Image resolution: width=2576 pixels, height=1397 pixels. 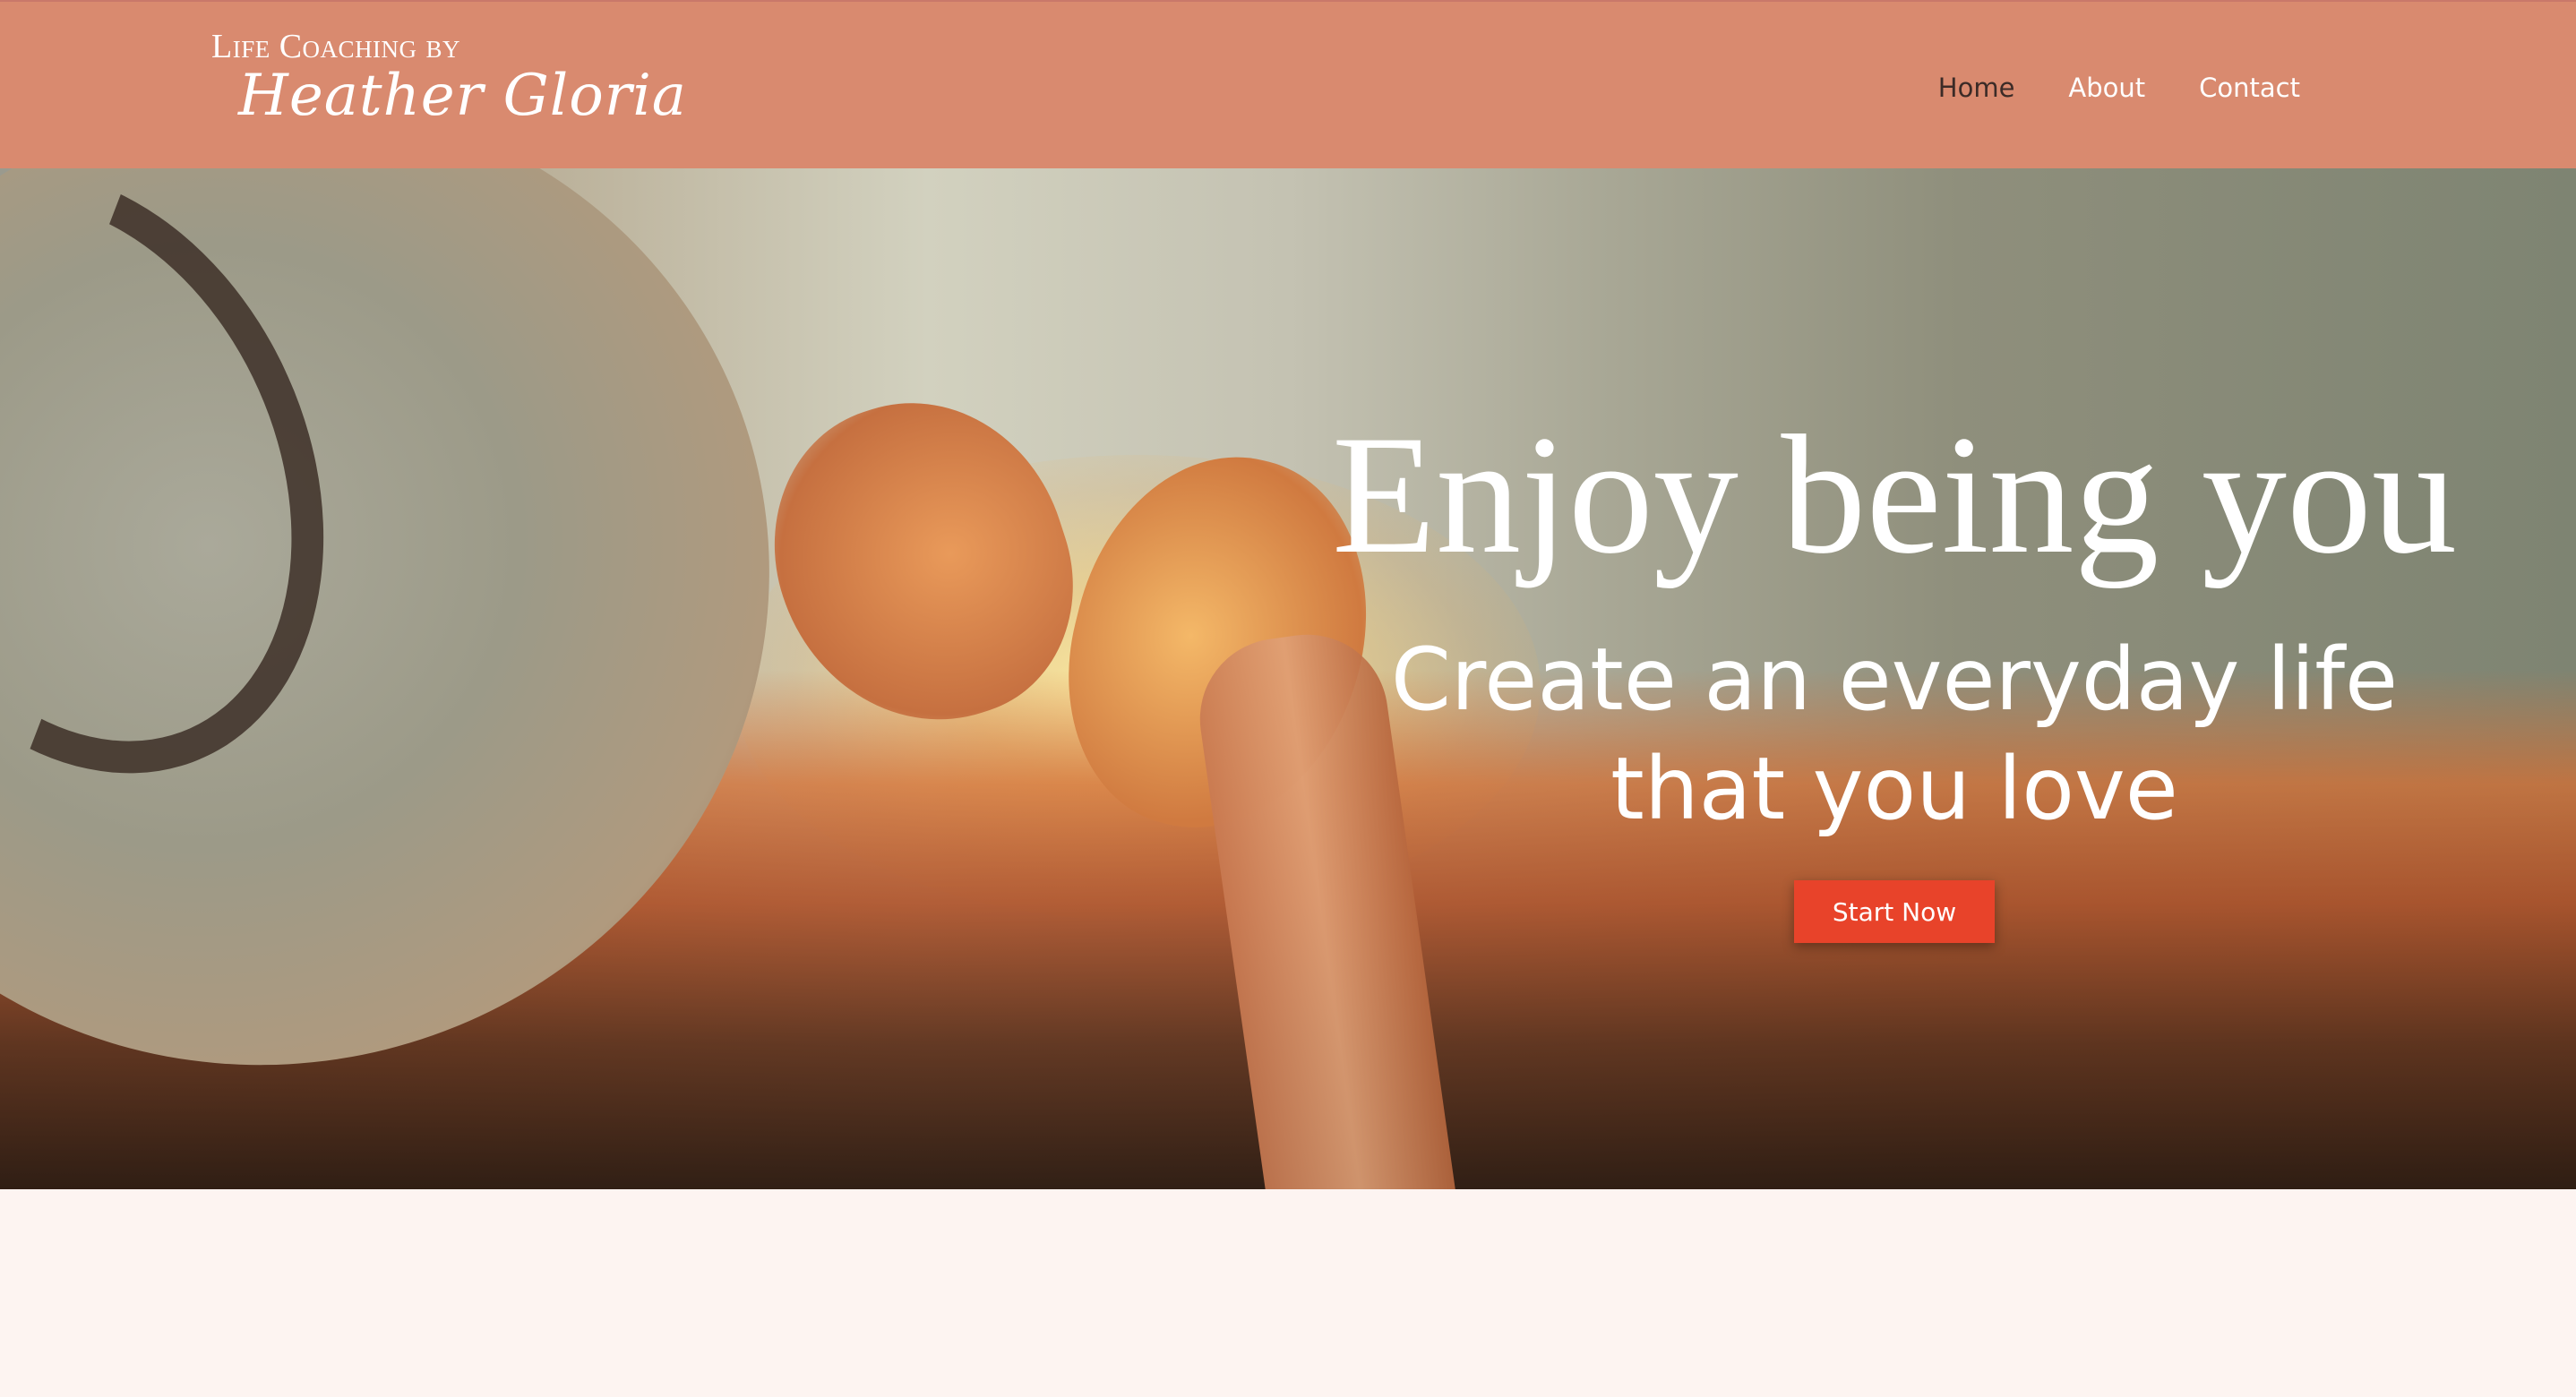 What do you see at coordinates (1894, 734) in the screenshot?
I see `hero-subtitle: Create an everyday life that you love` at bounding box center [1894, 734].